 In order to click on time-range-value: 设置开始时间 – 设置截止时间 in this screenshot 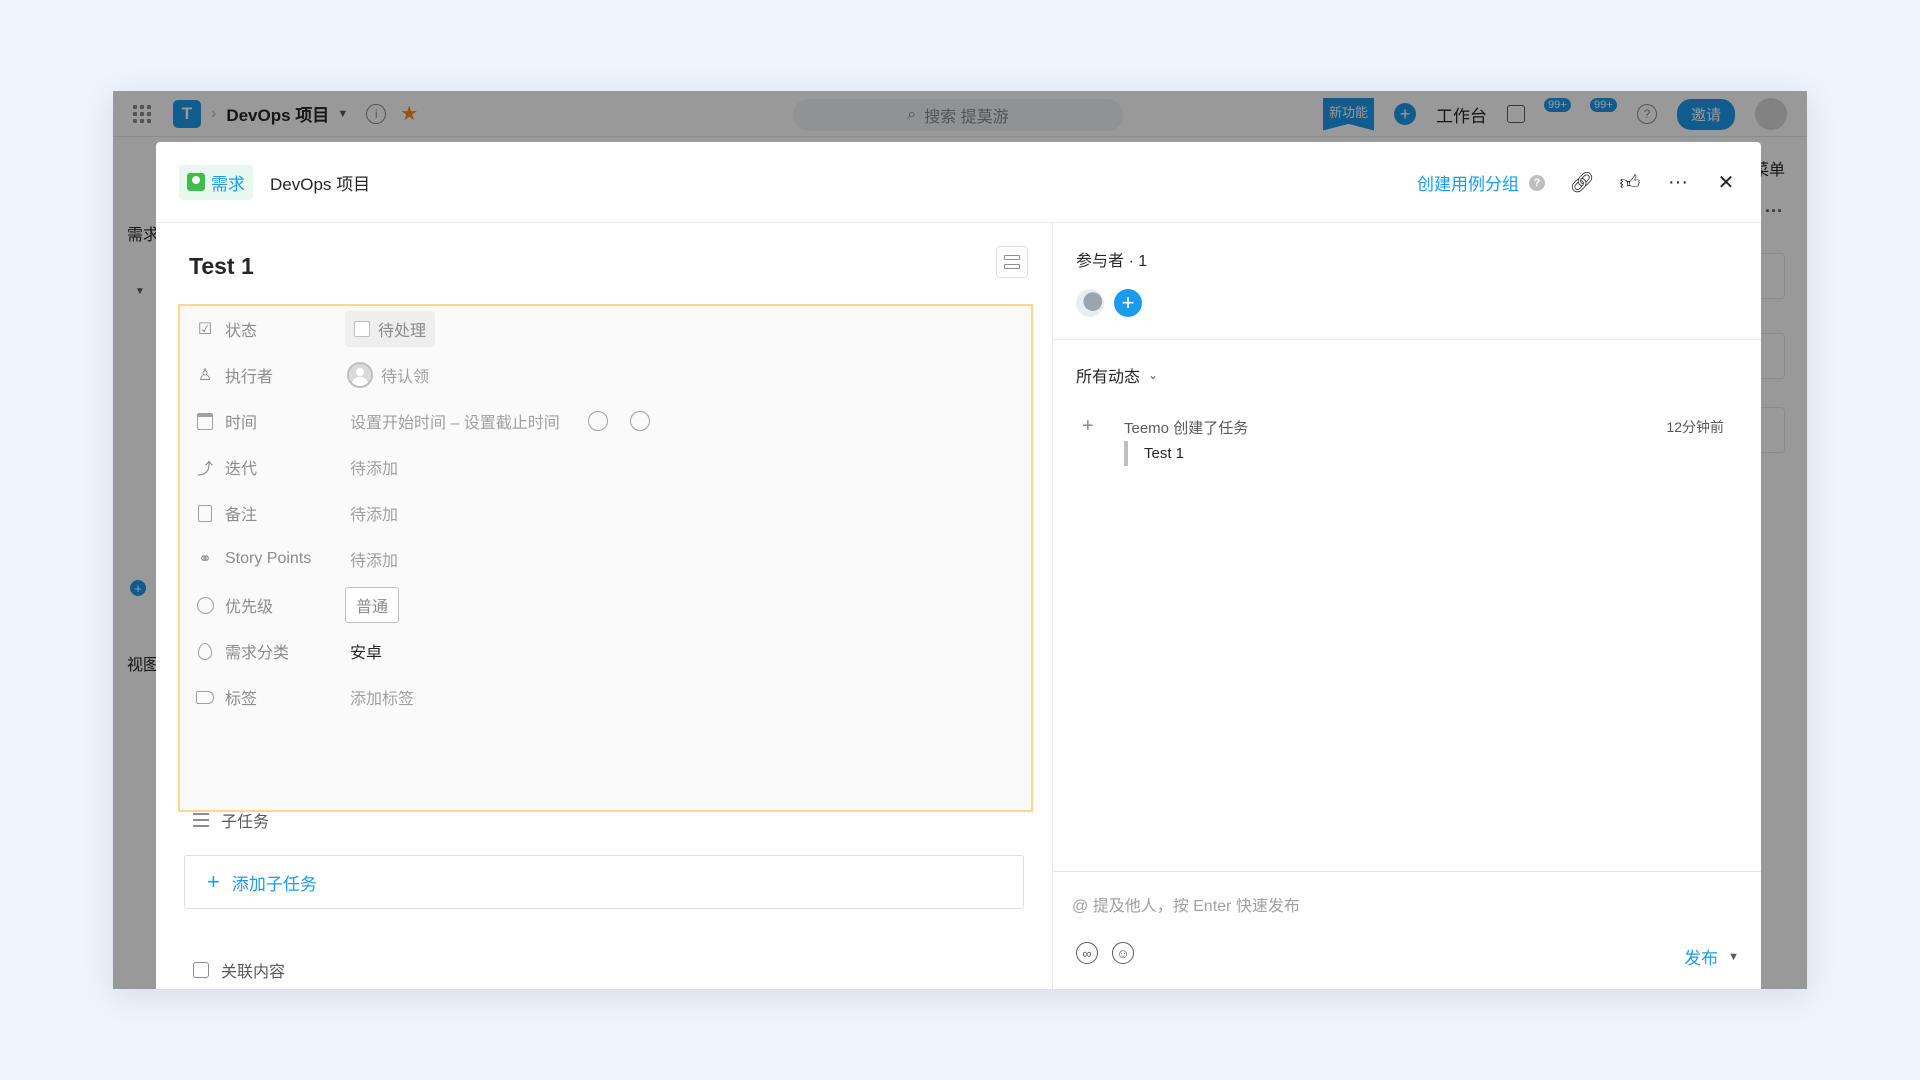, I will do `click(455, 421)`.